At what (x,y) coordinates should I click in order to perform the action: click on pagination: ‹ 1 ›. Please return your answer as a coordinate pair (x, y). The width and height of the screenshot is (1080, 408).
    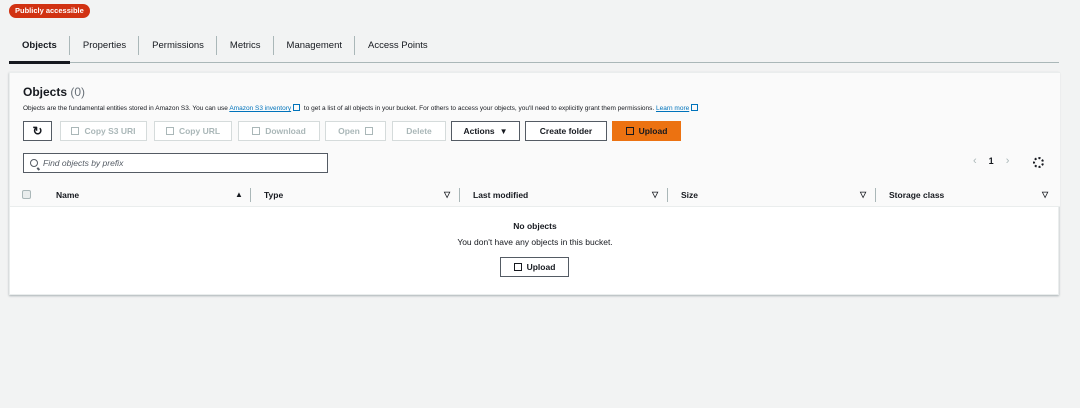
    Looking at the image, I should click on (991, 161).